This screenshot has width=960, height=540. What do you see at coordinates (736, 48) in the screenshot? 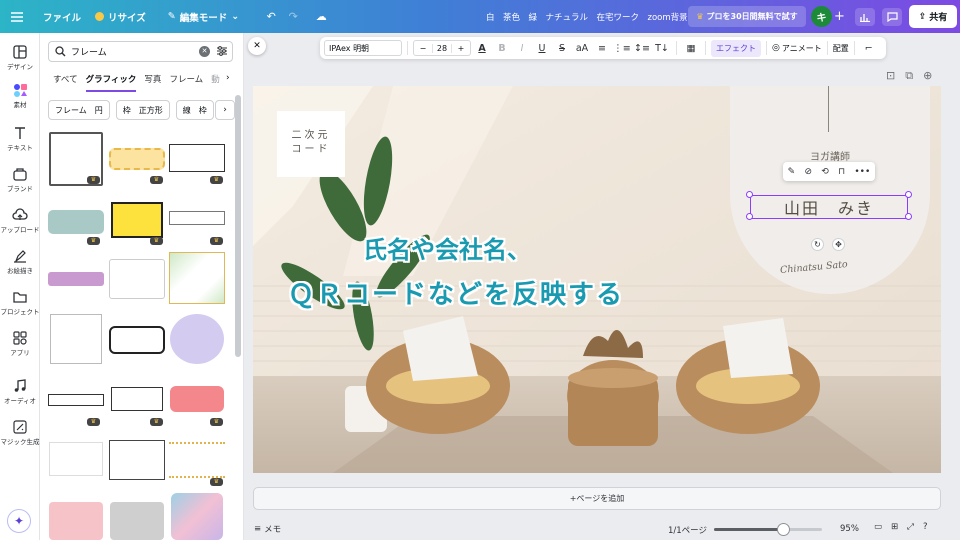
I see `effects-button: エフェクト` at bounding box center [736, 48].